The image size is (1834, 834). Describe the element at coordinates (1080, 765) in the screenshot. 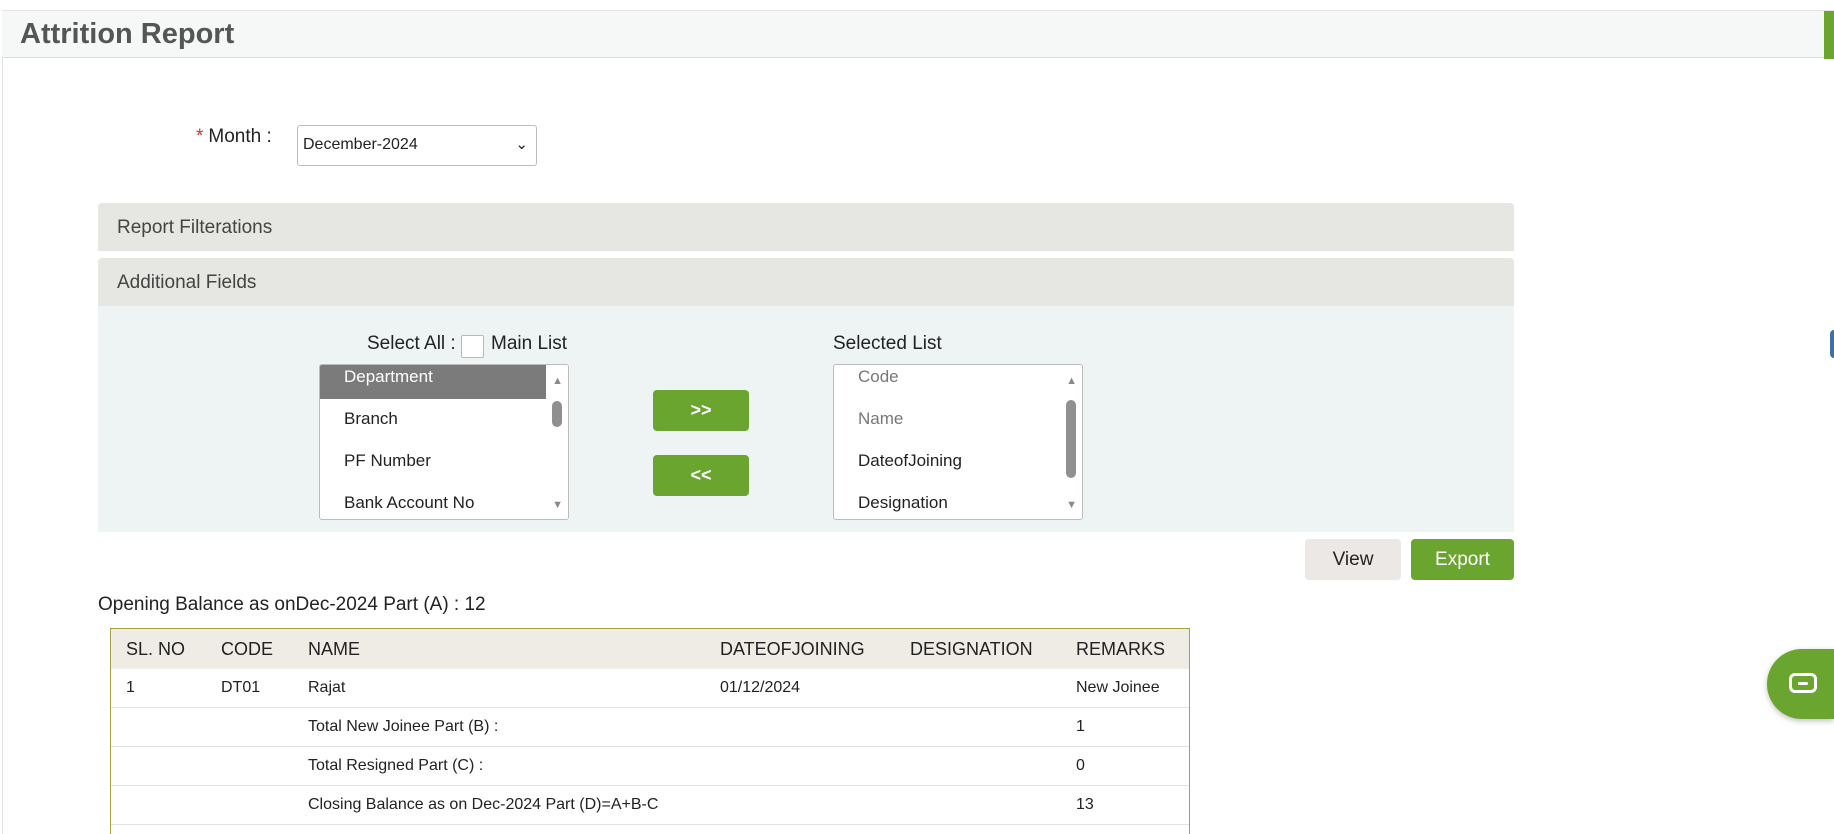

I see `summary-value: 0` at that location.